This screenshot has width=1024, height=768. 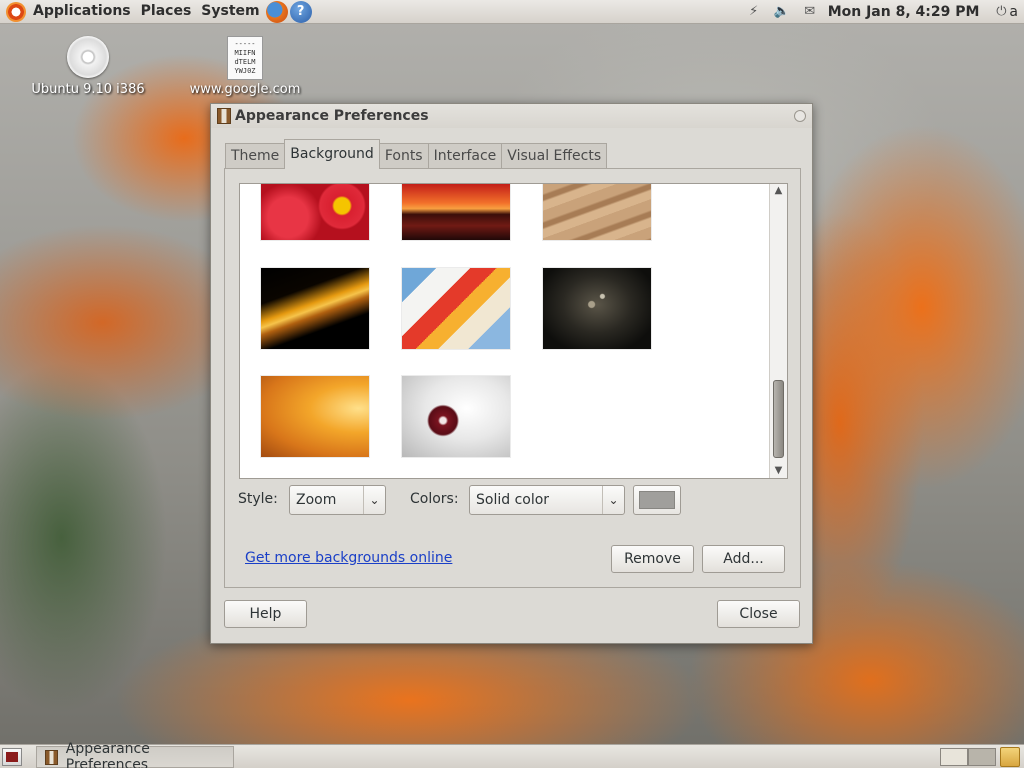 What do you see at coordinates (778, 191) in the screenshot?
I see `scroll-up-icon: ▲` at bounding box center [778, 191].